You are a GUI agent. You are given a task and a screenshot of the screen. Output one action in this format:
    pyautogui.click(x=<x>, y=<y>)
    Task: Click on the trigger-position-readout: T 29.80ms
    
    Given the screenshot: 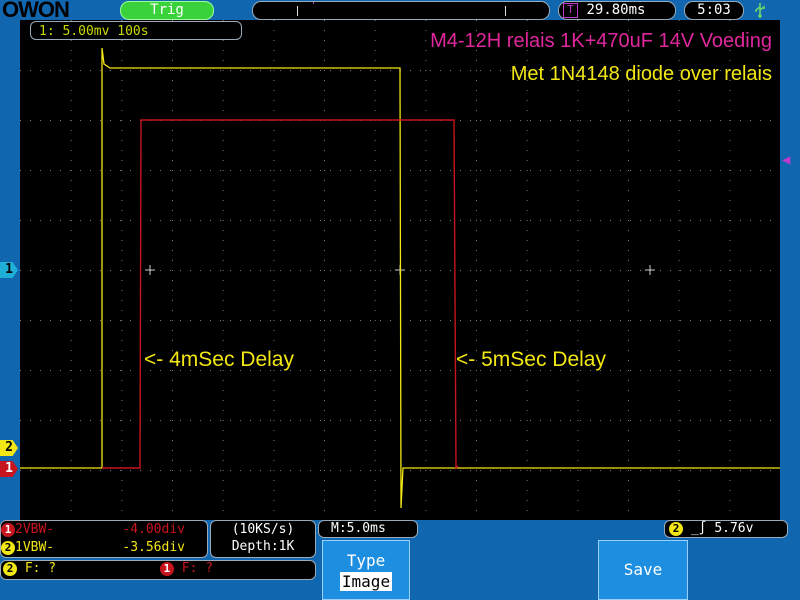 What is the action you would take?
    pyautogui.click(x=617, y=10)
    